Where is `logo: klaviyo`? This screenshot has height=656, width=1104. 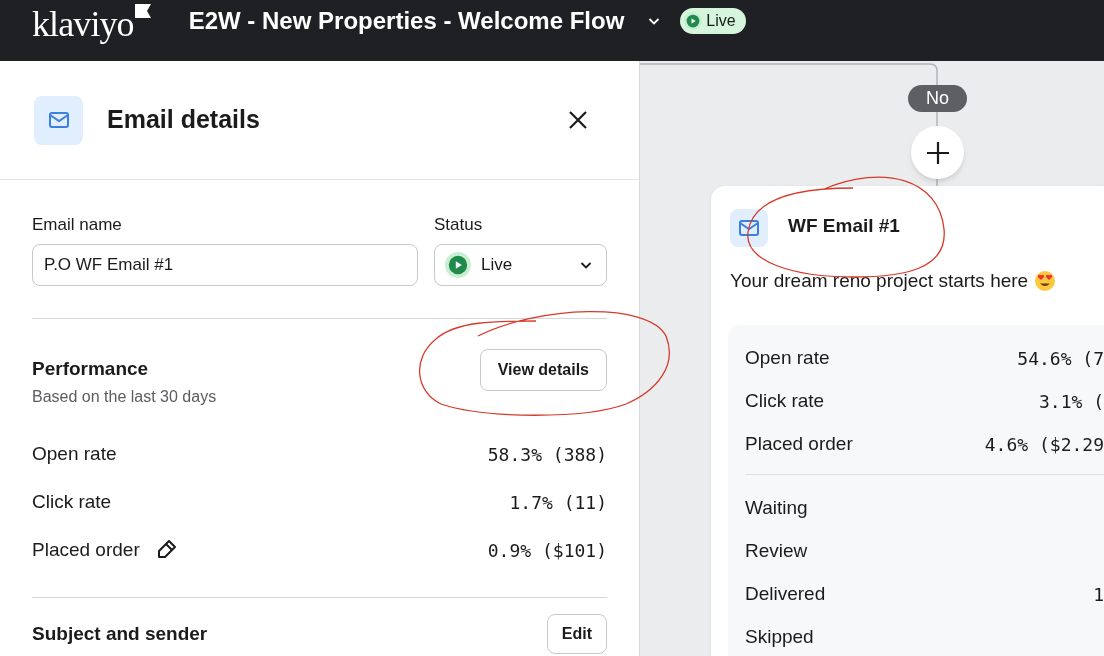 logo: klaviyo is located at coordinates (83, 23).